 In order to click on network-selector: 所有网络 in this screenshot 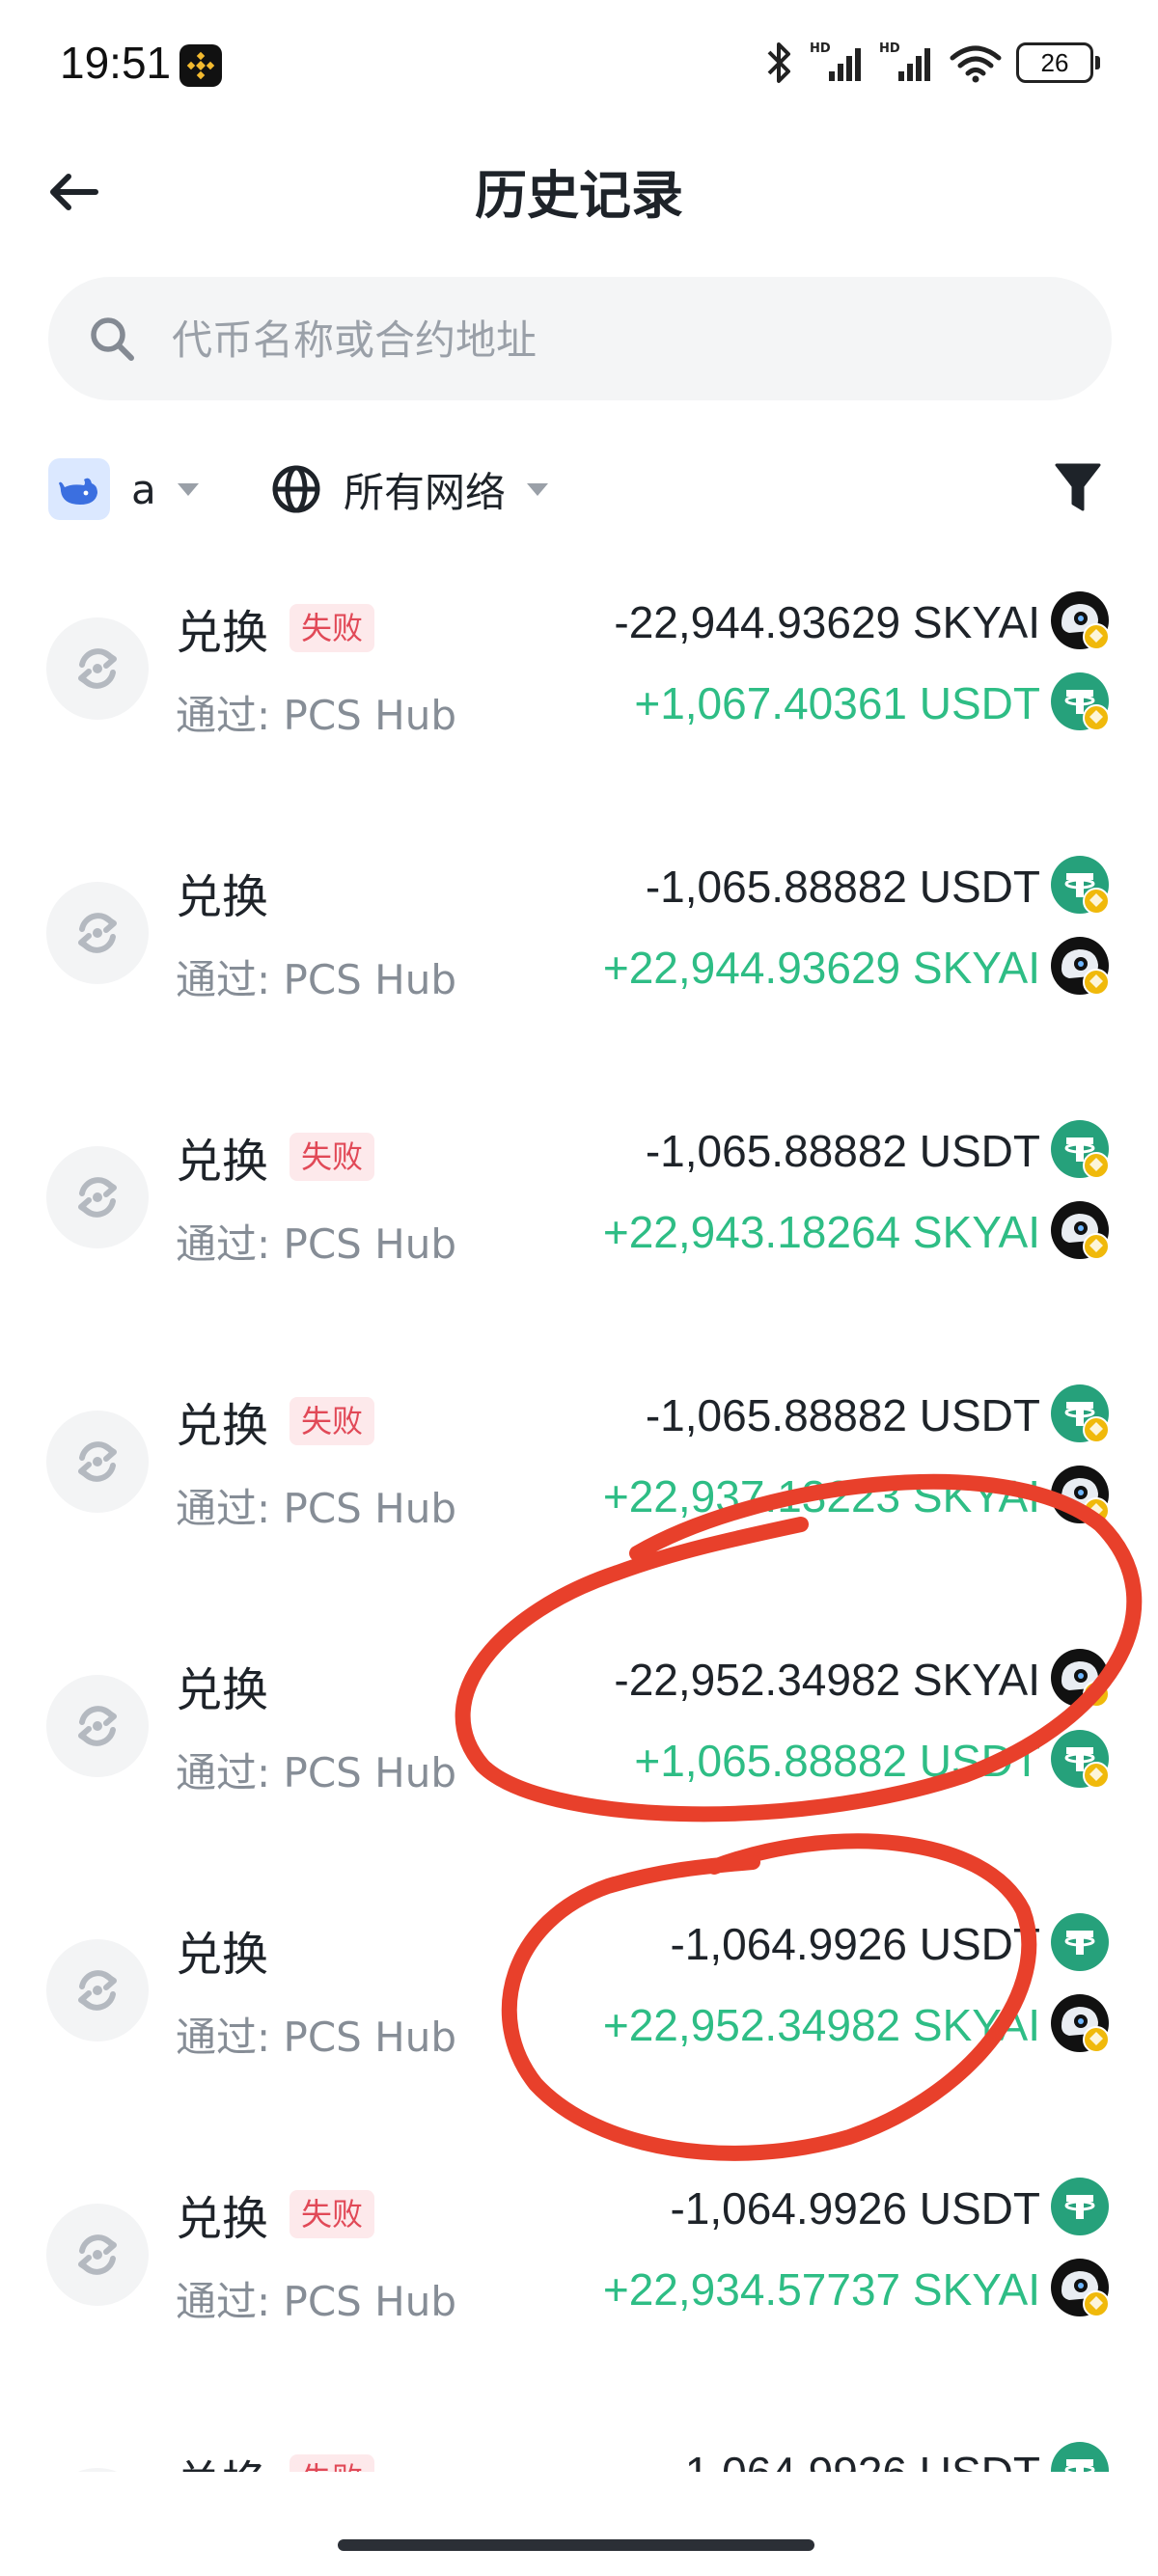, I will do `click(409, 489)`.